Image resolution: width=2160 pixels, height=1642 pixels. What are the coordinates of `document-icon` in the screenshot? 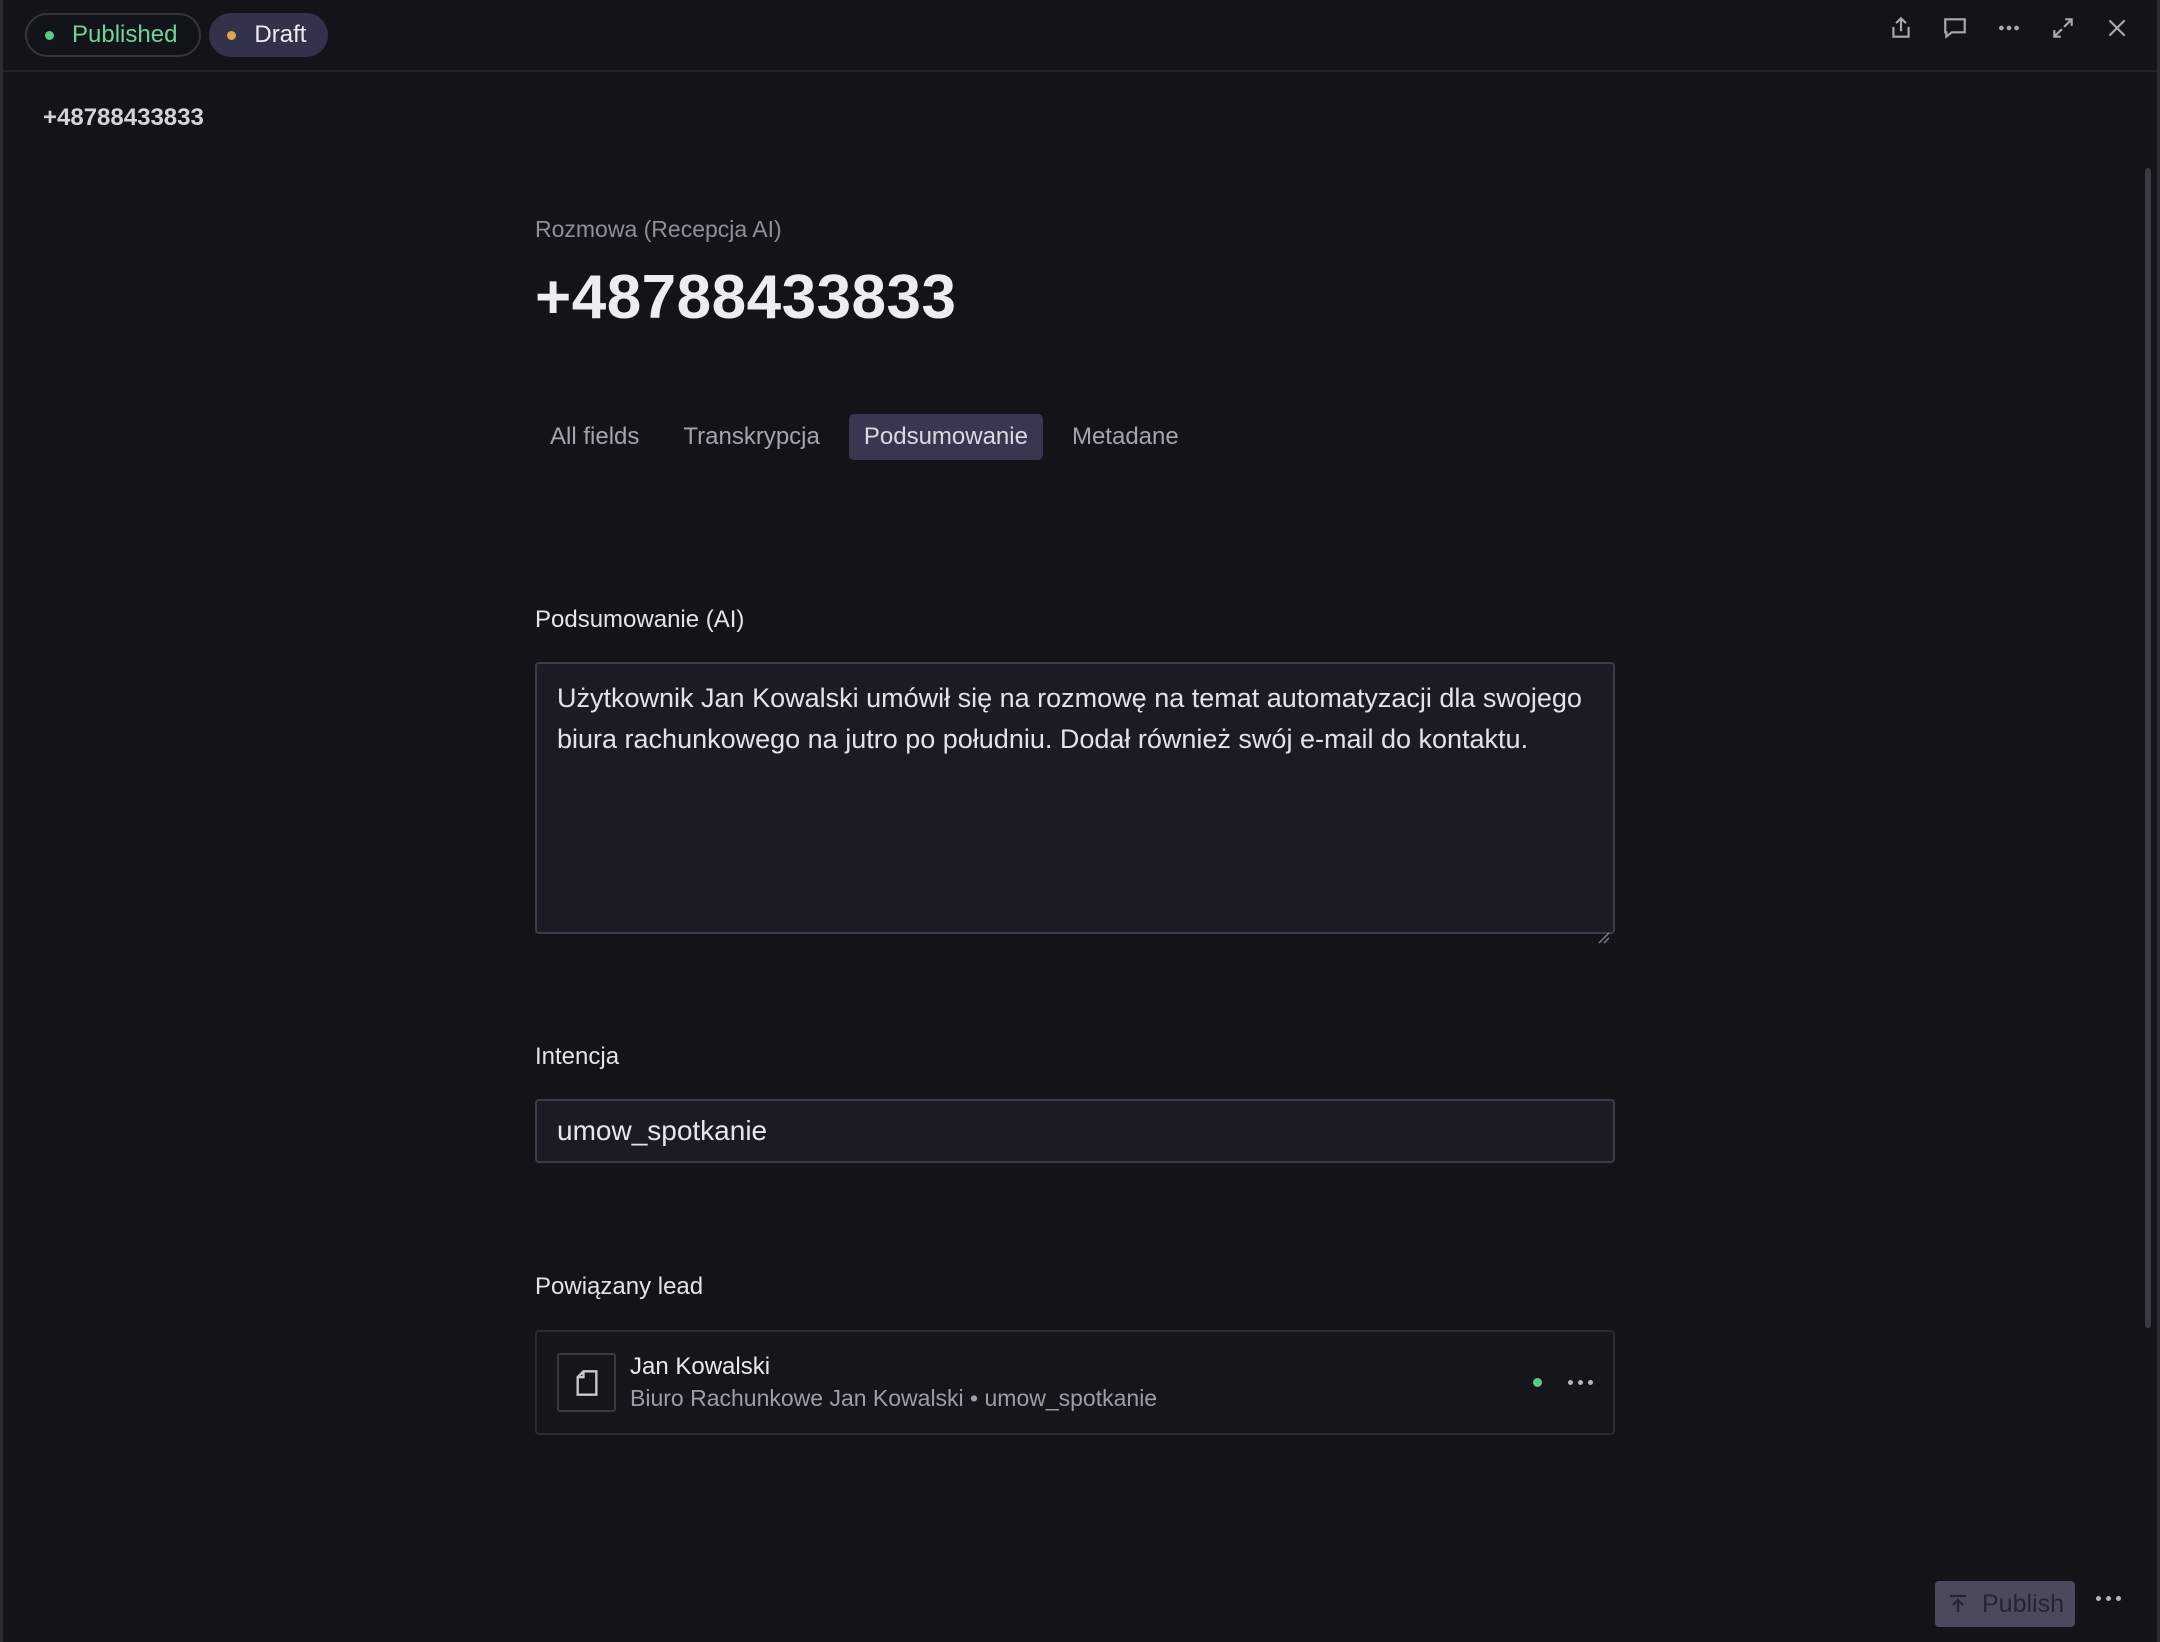 It's located at (586, 1382).